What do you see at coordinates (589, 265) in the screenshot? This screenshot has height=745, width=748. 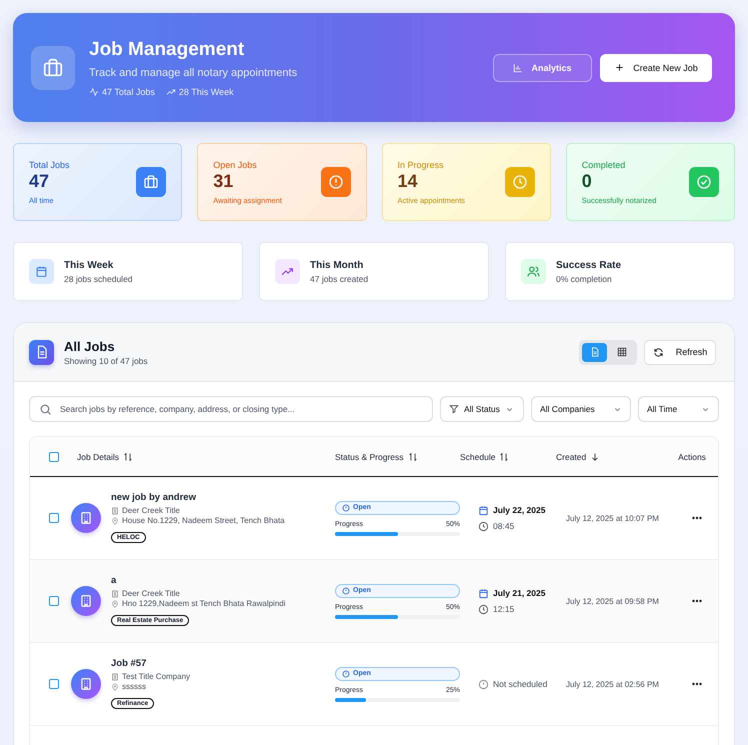 I see `summary-title: Success Rate` at bounding box center [589, 265].